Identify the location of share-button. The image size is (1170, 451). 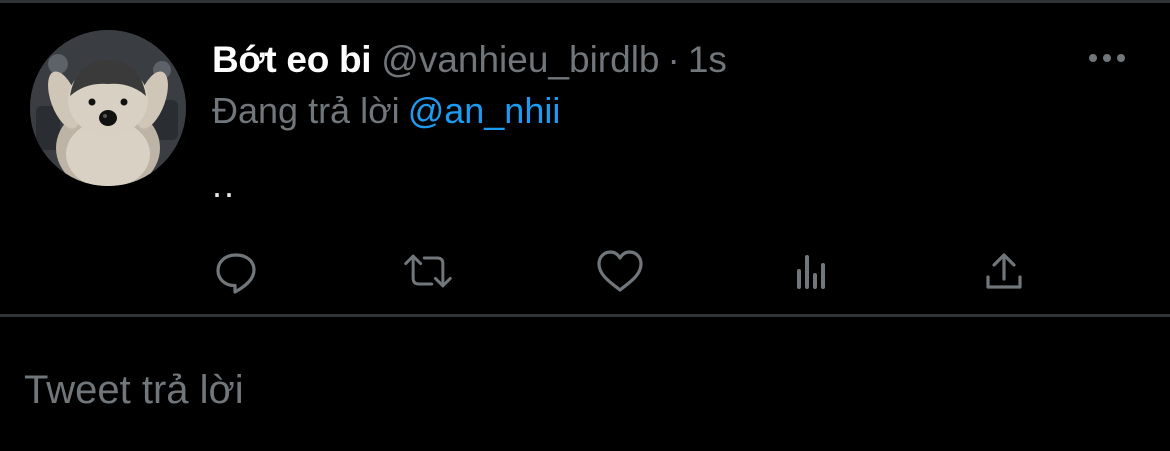
(1004, 271).